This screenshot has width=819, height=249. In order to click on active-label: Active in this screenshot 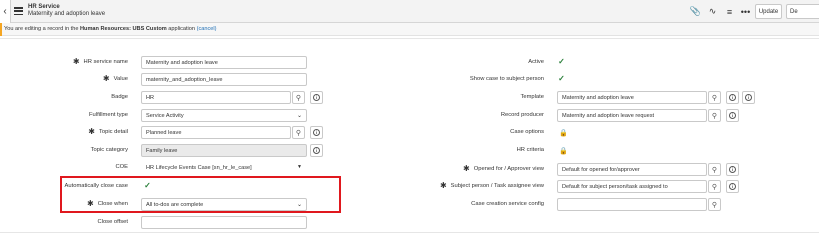, I will do `click(536, 62)`.